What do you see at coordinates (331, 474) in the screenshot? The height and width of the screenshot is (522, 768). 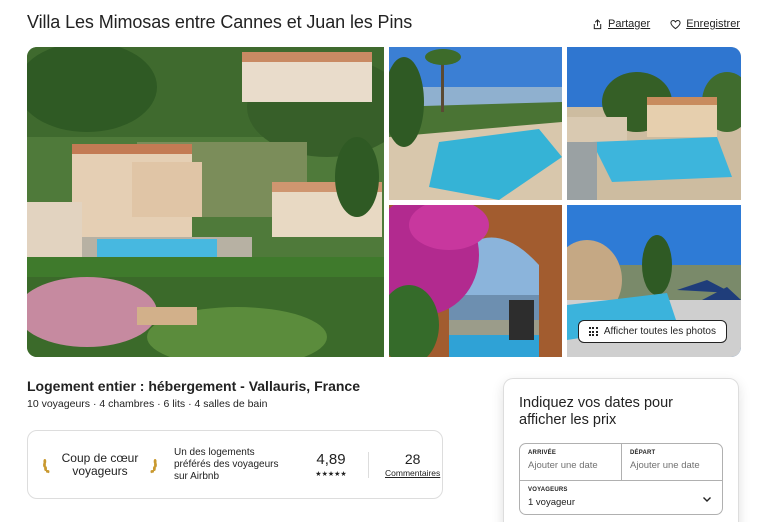 I see `rating-stars: ★★★★★` at bounding box center [331, 474].